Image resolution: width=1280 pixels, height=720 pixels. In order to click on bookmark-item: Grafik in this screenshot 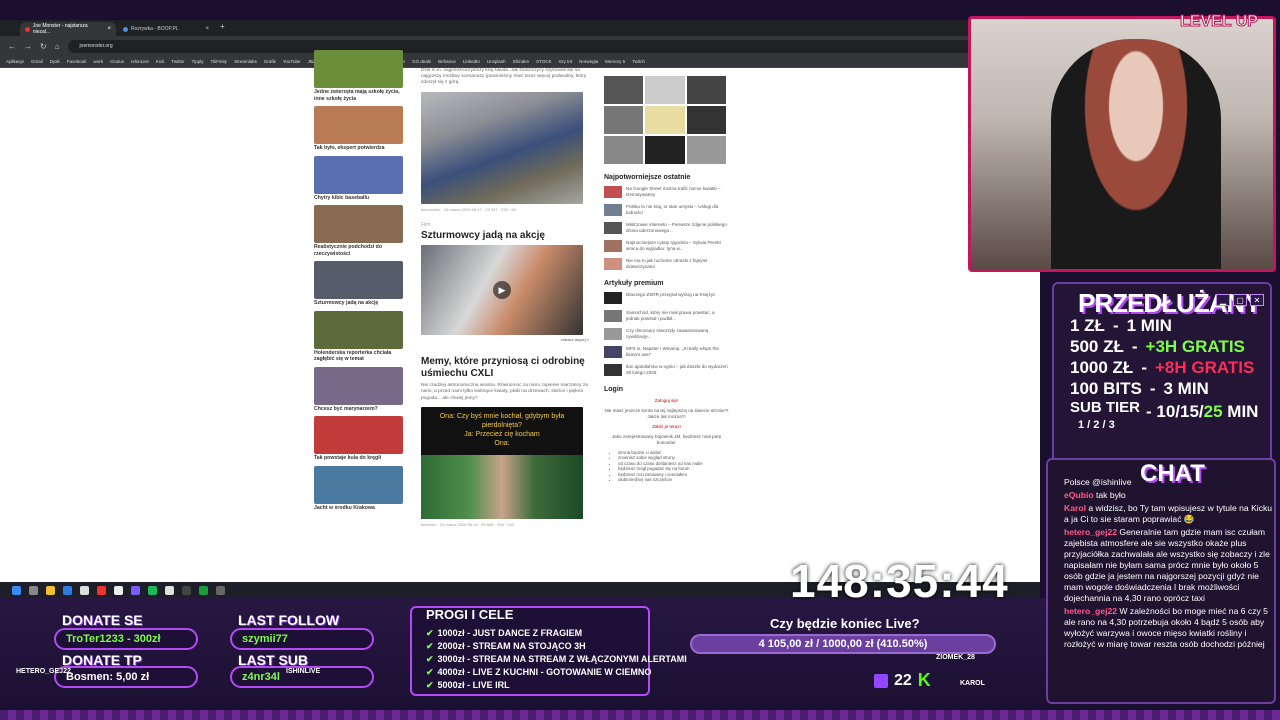, I will do `click(270, 61)`.